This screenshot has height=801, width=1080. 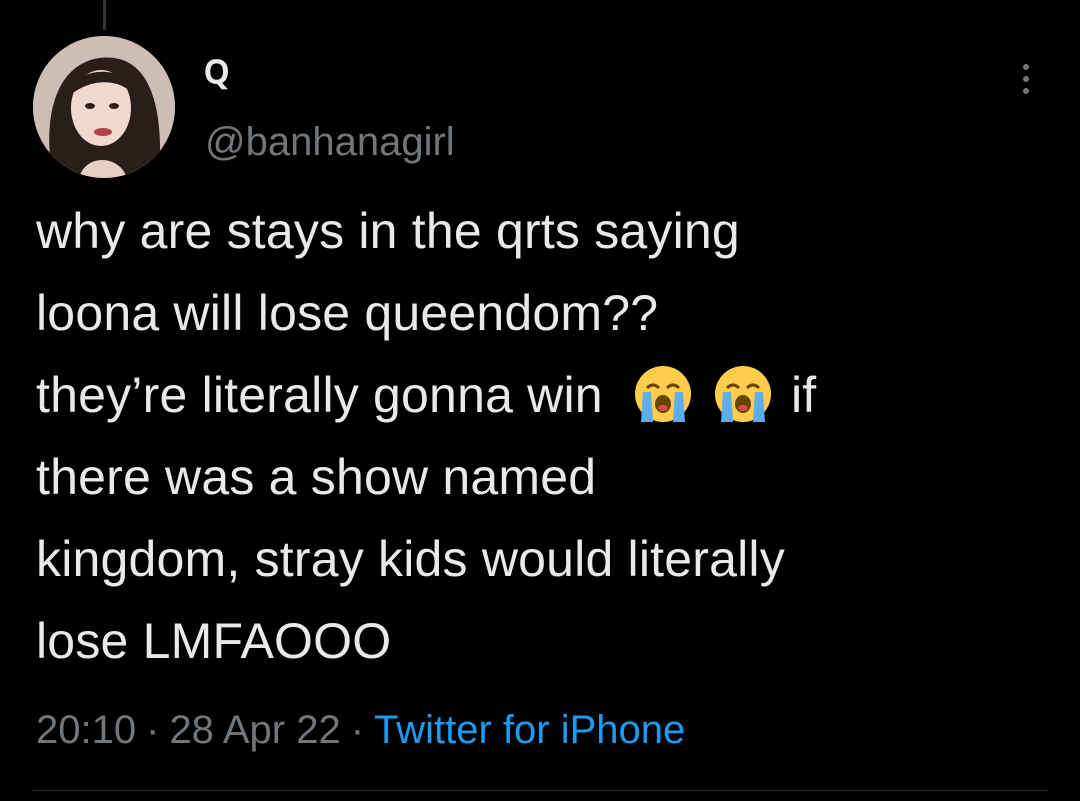 I want to click on tweet-text-line: they’re literally gonna win if, so click(x=541, y=395).